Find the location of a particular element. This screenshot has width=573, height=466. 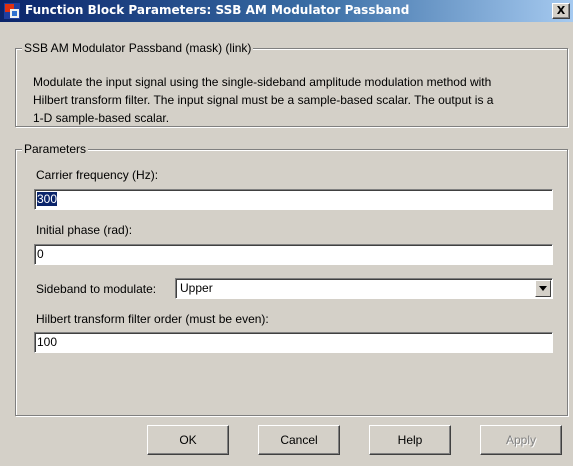

sideband-select: Upper is located at coordinates (364, 288).